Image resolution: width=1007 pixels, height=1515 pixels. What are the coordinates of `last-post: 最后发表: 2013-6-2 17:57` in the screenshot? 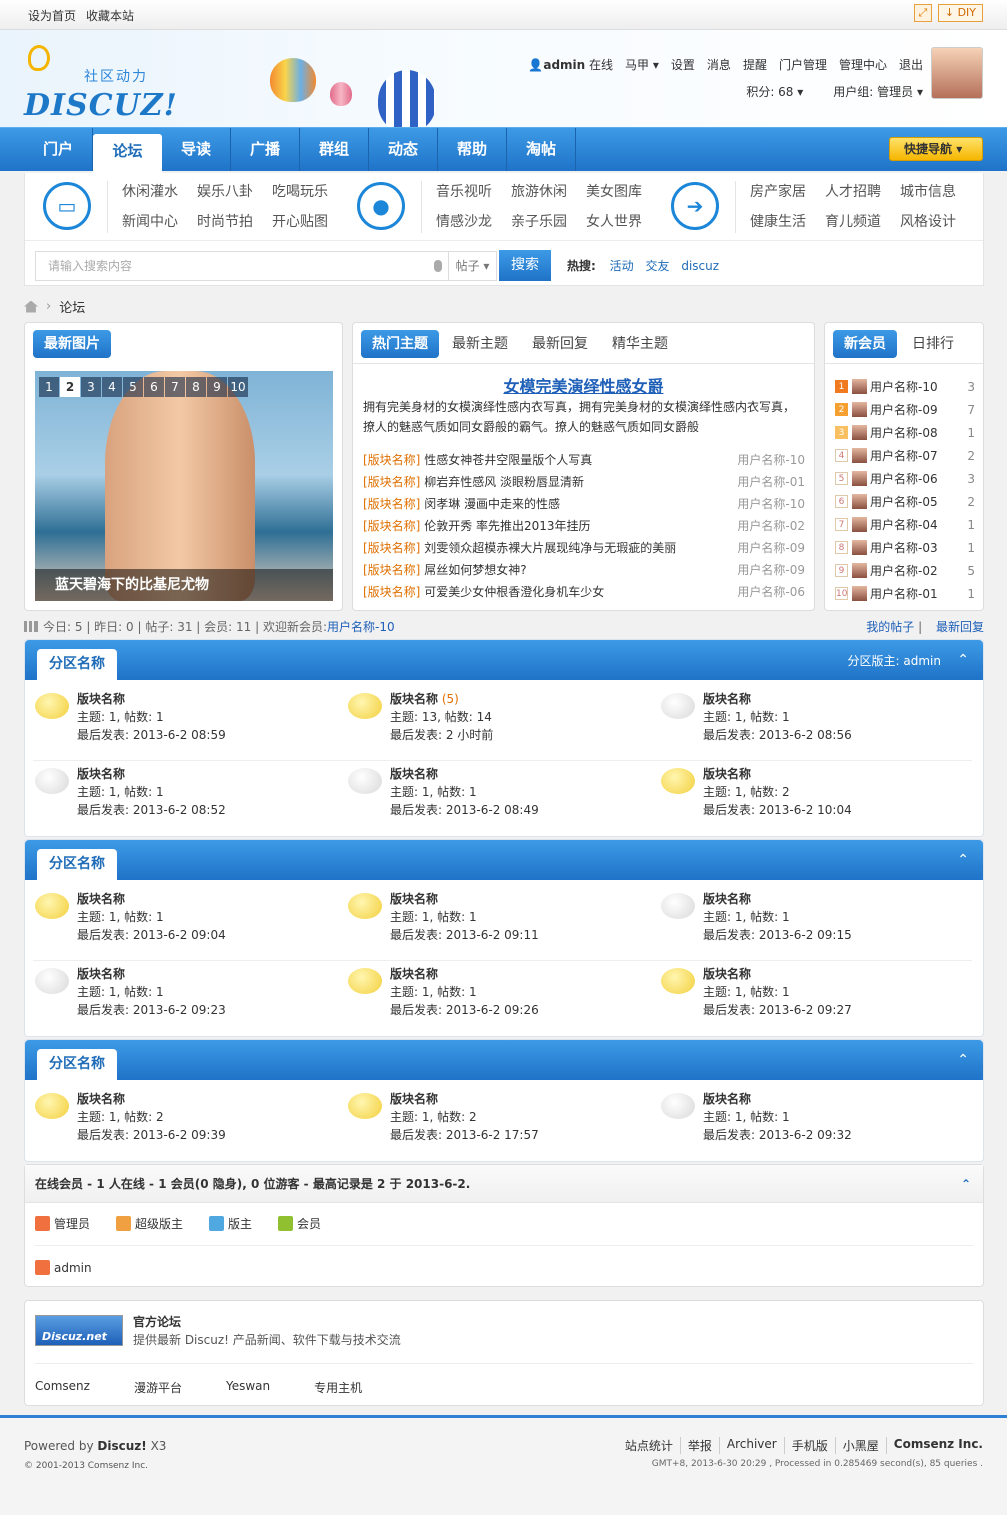 It's located at (464, 1135).